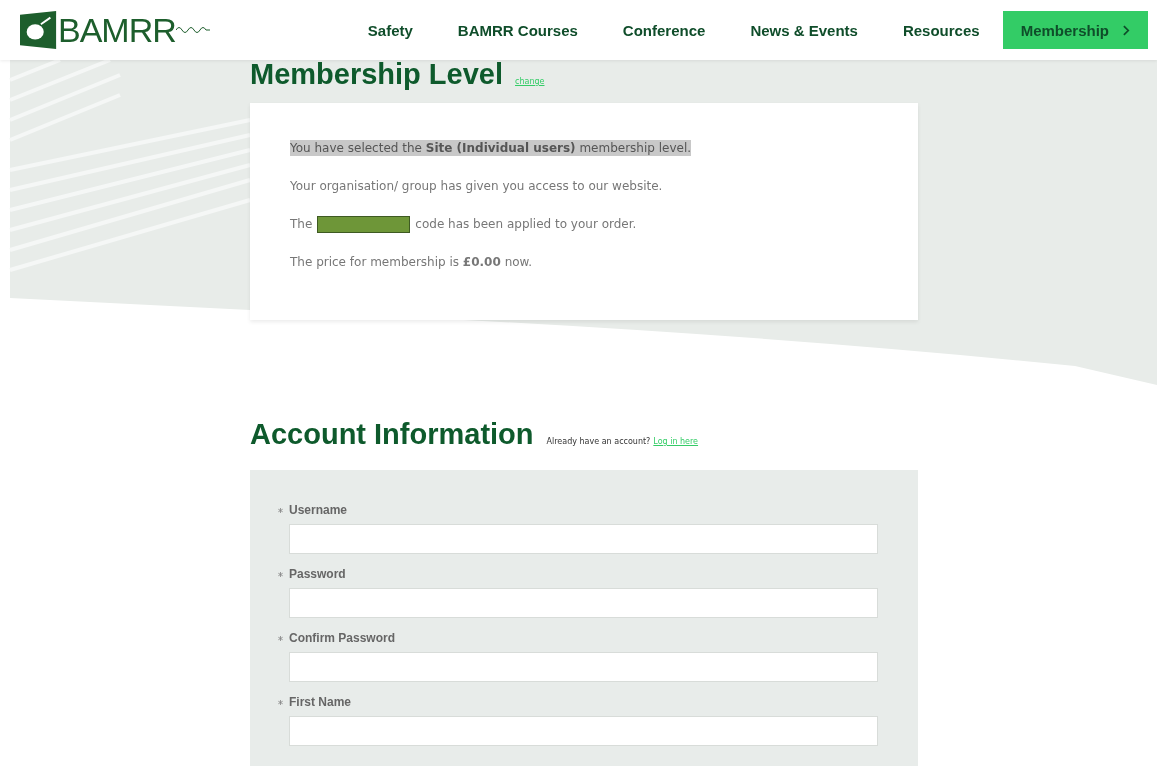 The image size is (1157, 766). I want to click on field-label: Password, so click(317, 574).